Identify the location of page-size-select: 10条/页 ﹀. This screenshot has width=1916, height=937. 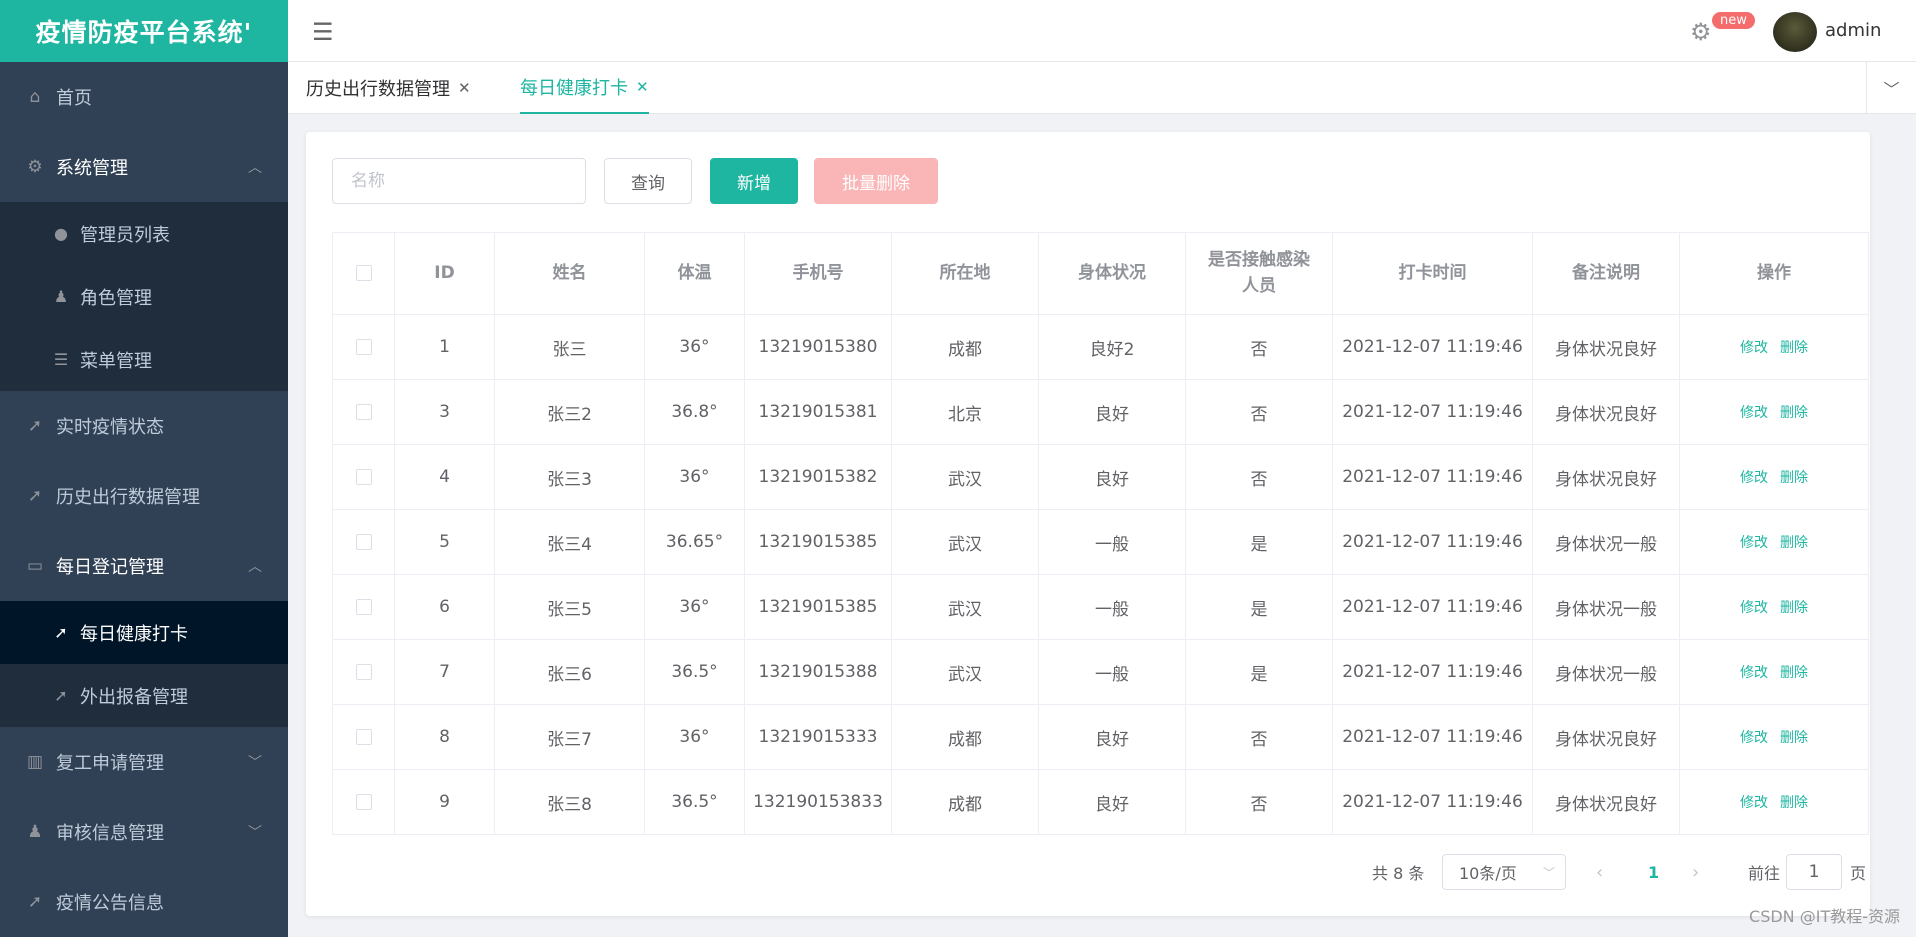
(1504, 872).